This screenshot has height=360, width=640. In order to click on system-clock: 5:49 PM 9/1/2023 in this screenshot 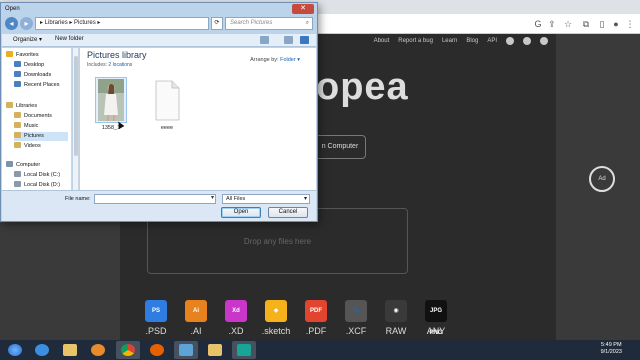, I will do `click(611, 349)`.